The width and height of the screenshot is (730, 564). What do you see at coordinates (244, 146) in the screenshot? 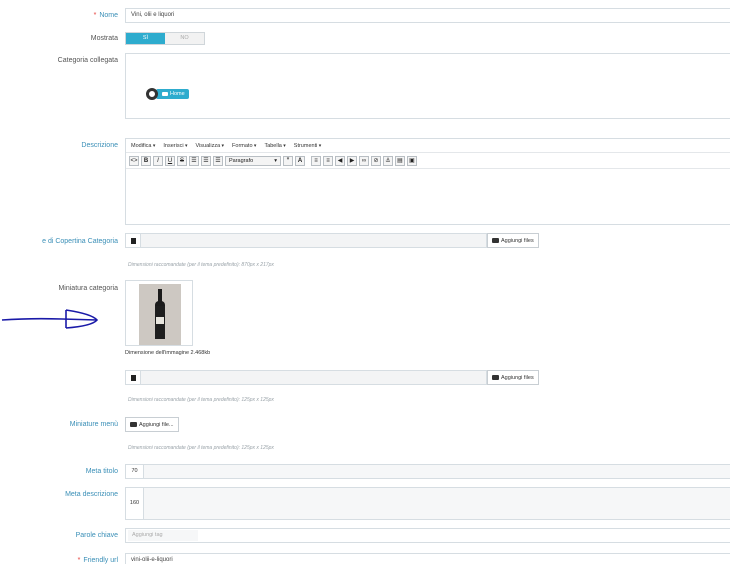
I see `menu-formato: Formato` at bounding box center [244, 146].